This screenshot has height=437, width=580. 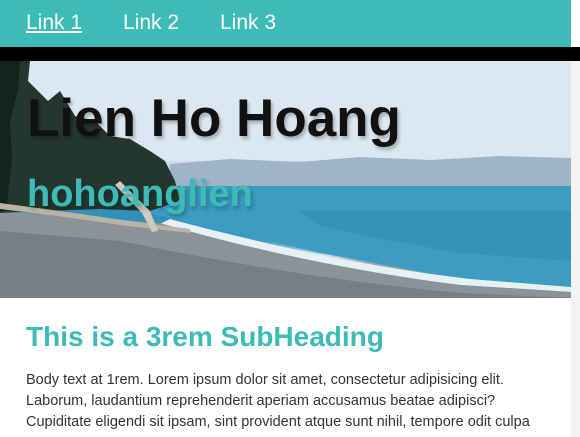 What do you see at coordinates (214, 118) in the screenshot?
I see `site-title: Lien Ho Hoang` at bounding box center [214, 118].